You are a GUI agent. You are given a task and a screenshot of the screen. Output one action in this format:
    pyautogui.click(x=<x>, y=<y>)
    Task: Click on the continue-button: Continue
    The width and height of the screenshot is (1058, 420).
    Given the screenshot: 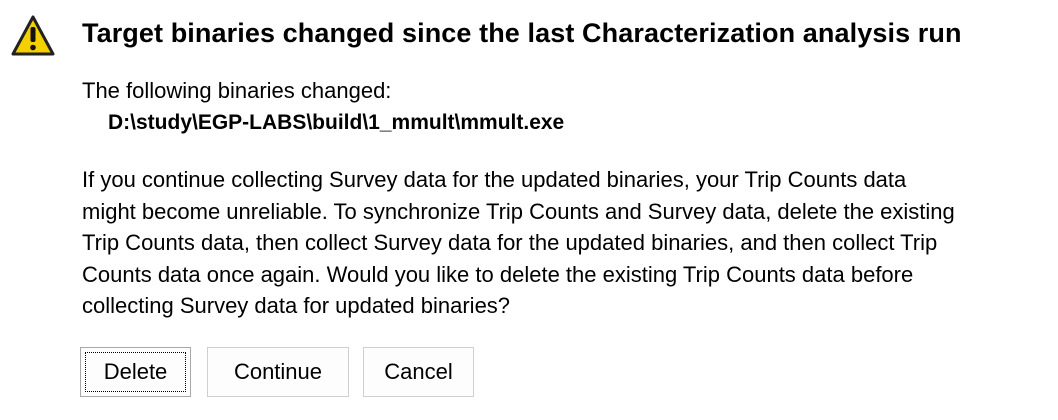 What is the action you would take?
    pyautogui.click(x=278, y=372)
    